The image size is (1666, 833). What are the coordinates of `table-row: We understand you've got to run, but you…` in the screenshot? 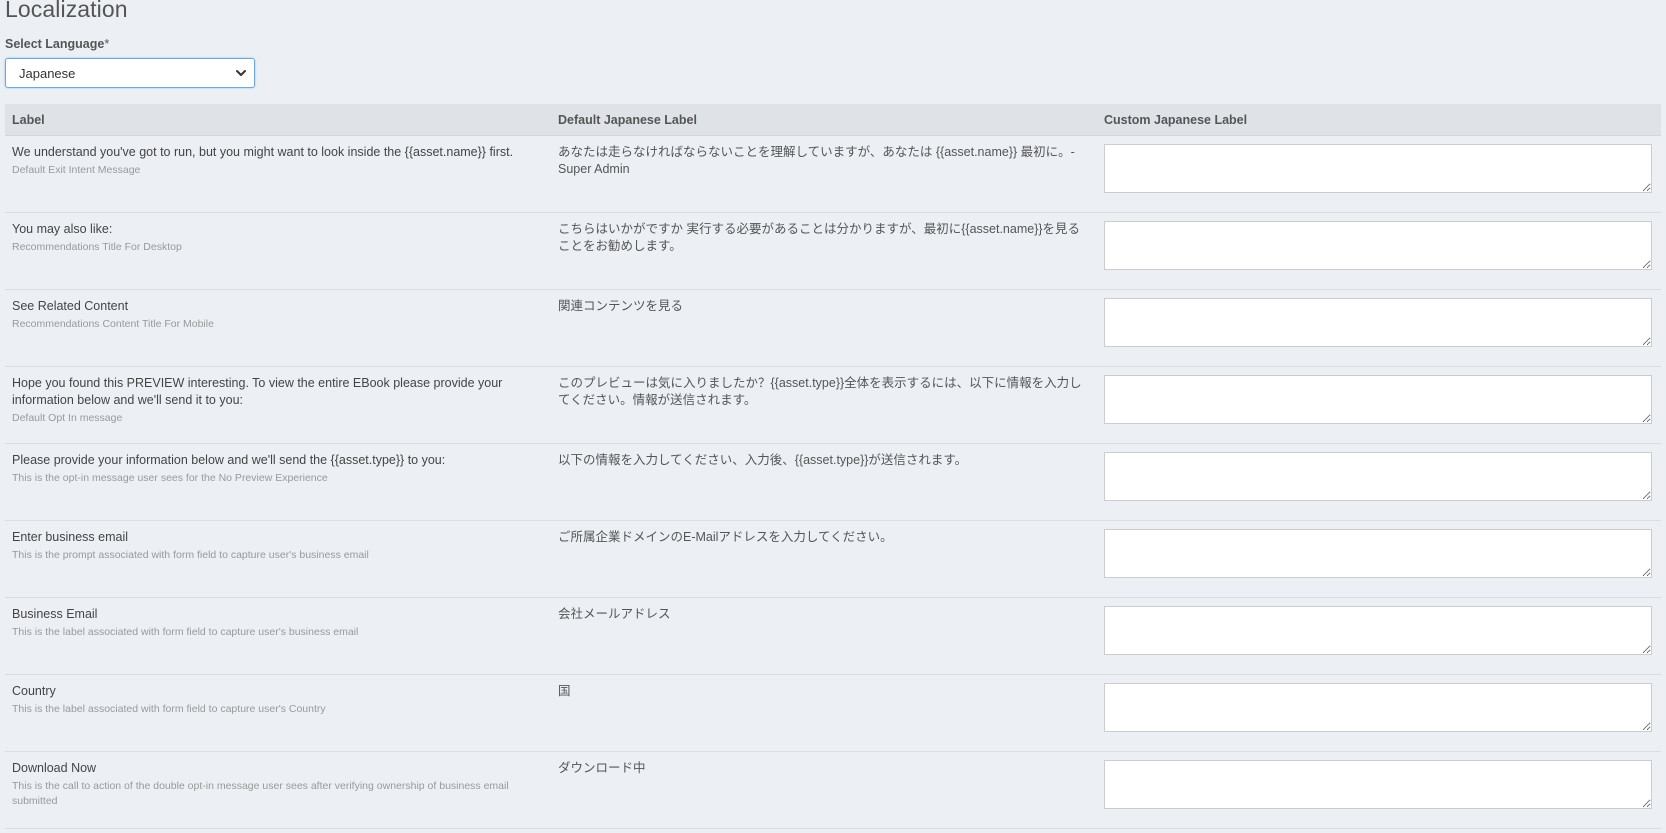 It's located at (833, 174).